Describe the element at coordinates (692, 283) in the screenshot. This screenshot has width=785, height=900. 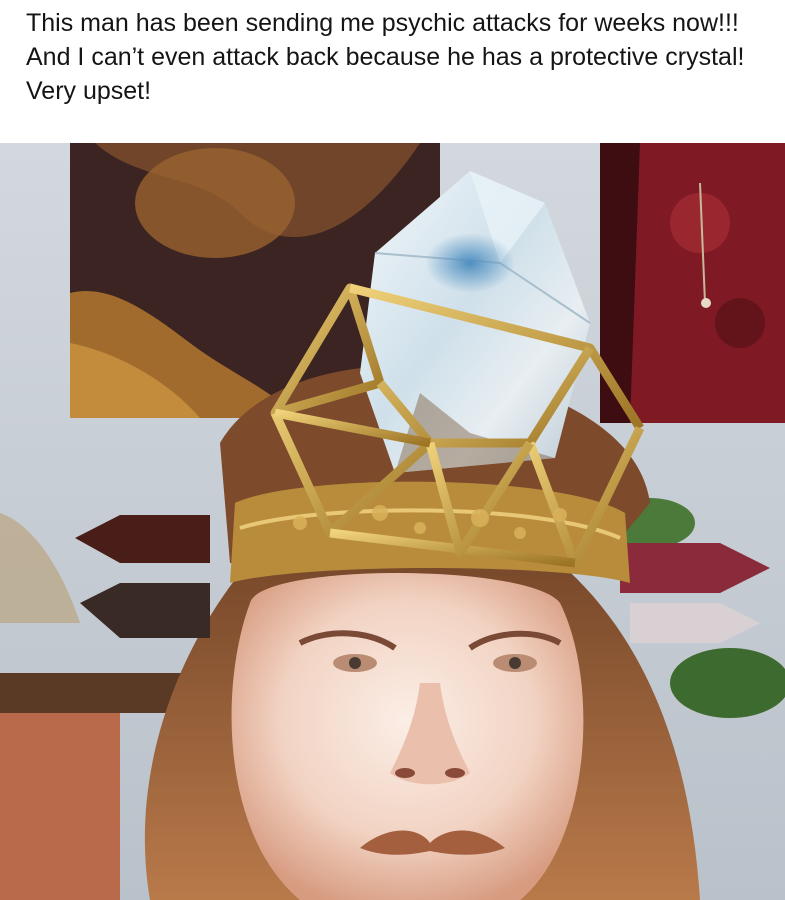
I see `red-cloth-right` at that location.